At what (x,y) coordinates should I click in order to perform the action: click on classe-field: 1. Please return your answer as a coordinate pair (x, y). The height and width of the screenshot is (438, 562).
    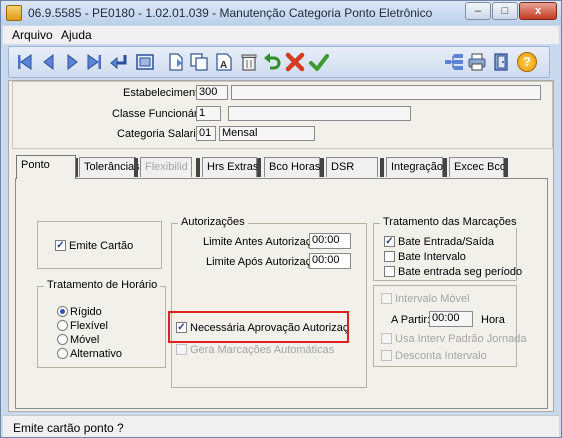
    Looking at the image, I should click on (208, 113).